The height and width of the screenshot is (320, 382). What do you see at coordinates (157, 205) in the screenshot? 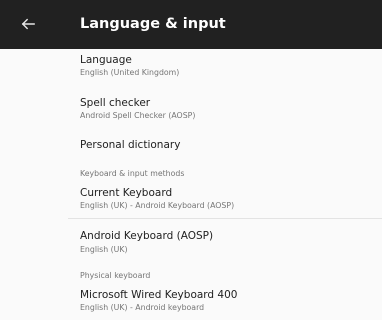
I see `current-keyboard-summary: English (UK) - Android Keyboard (AOSP)` at bounding box center [157, 205].